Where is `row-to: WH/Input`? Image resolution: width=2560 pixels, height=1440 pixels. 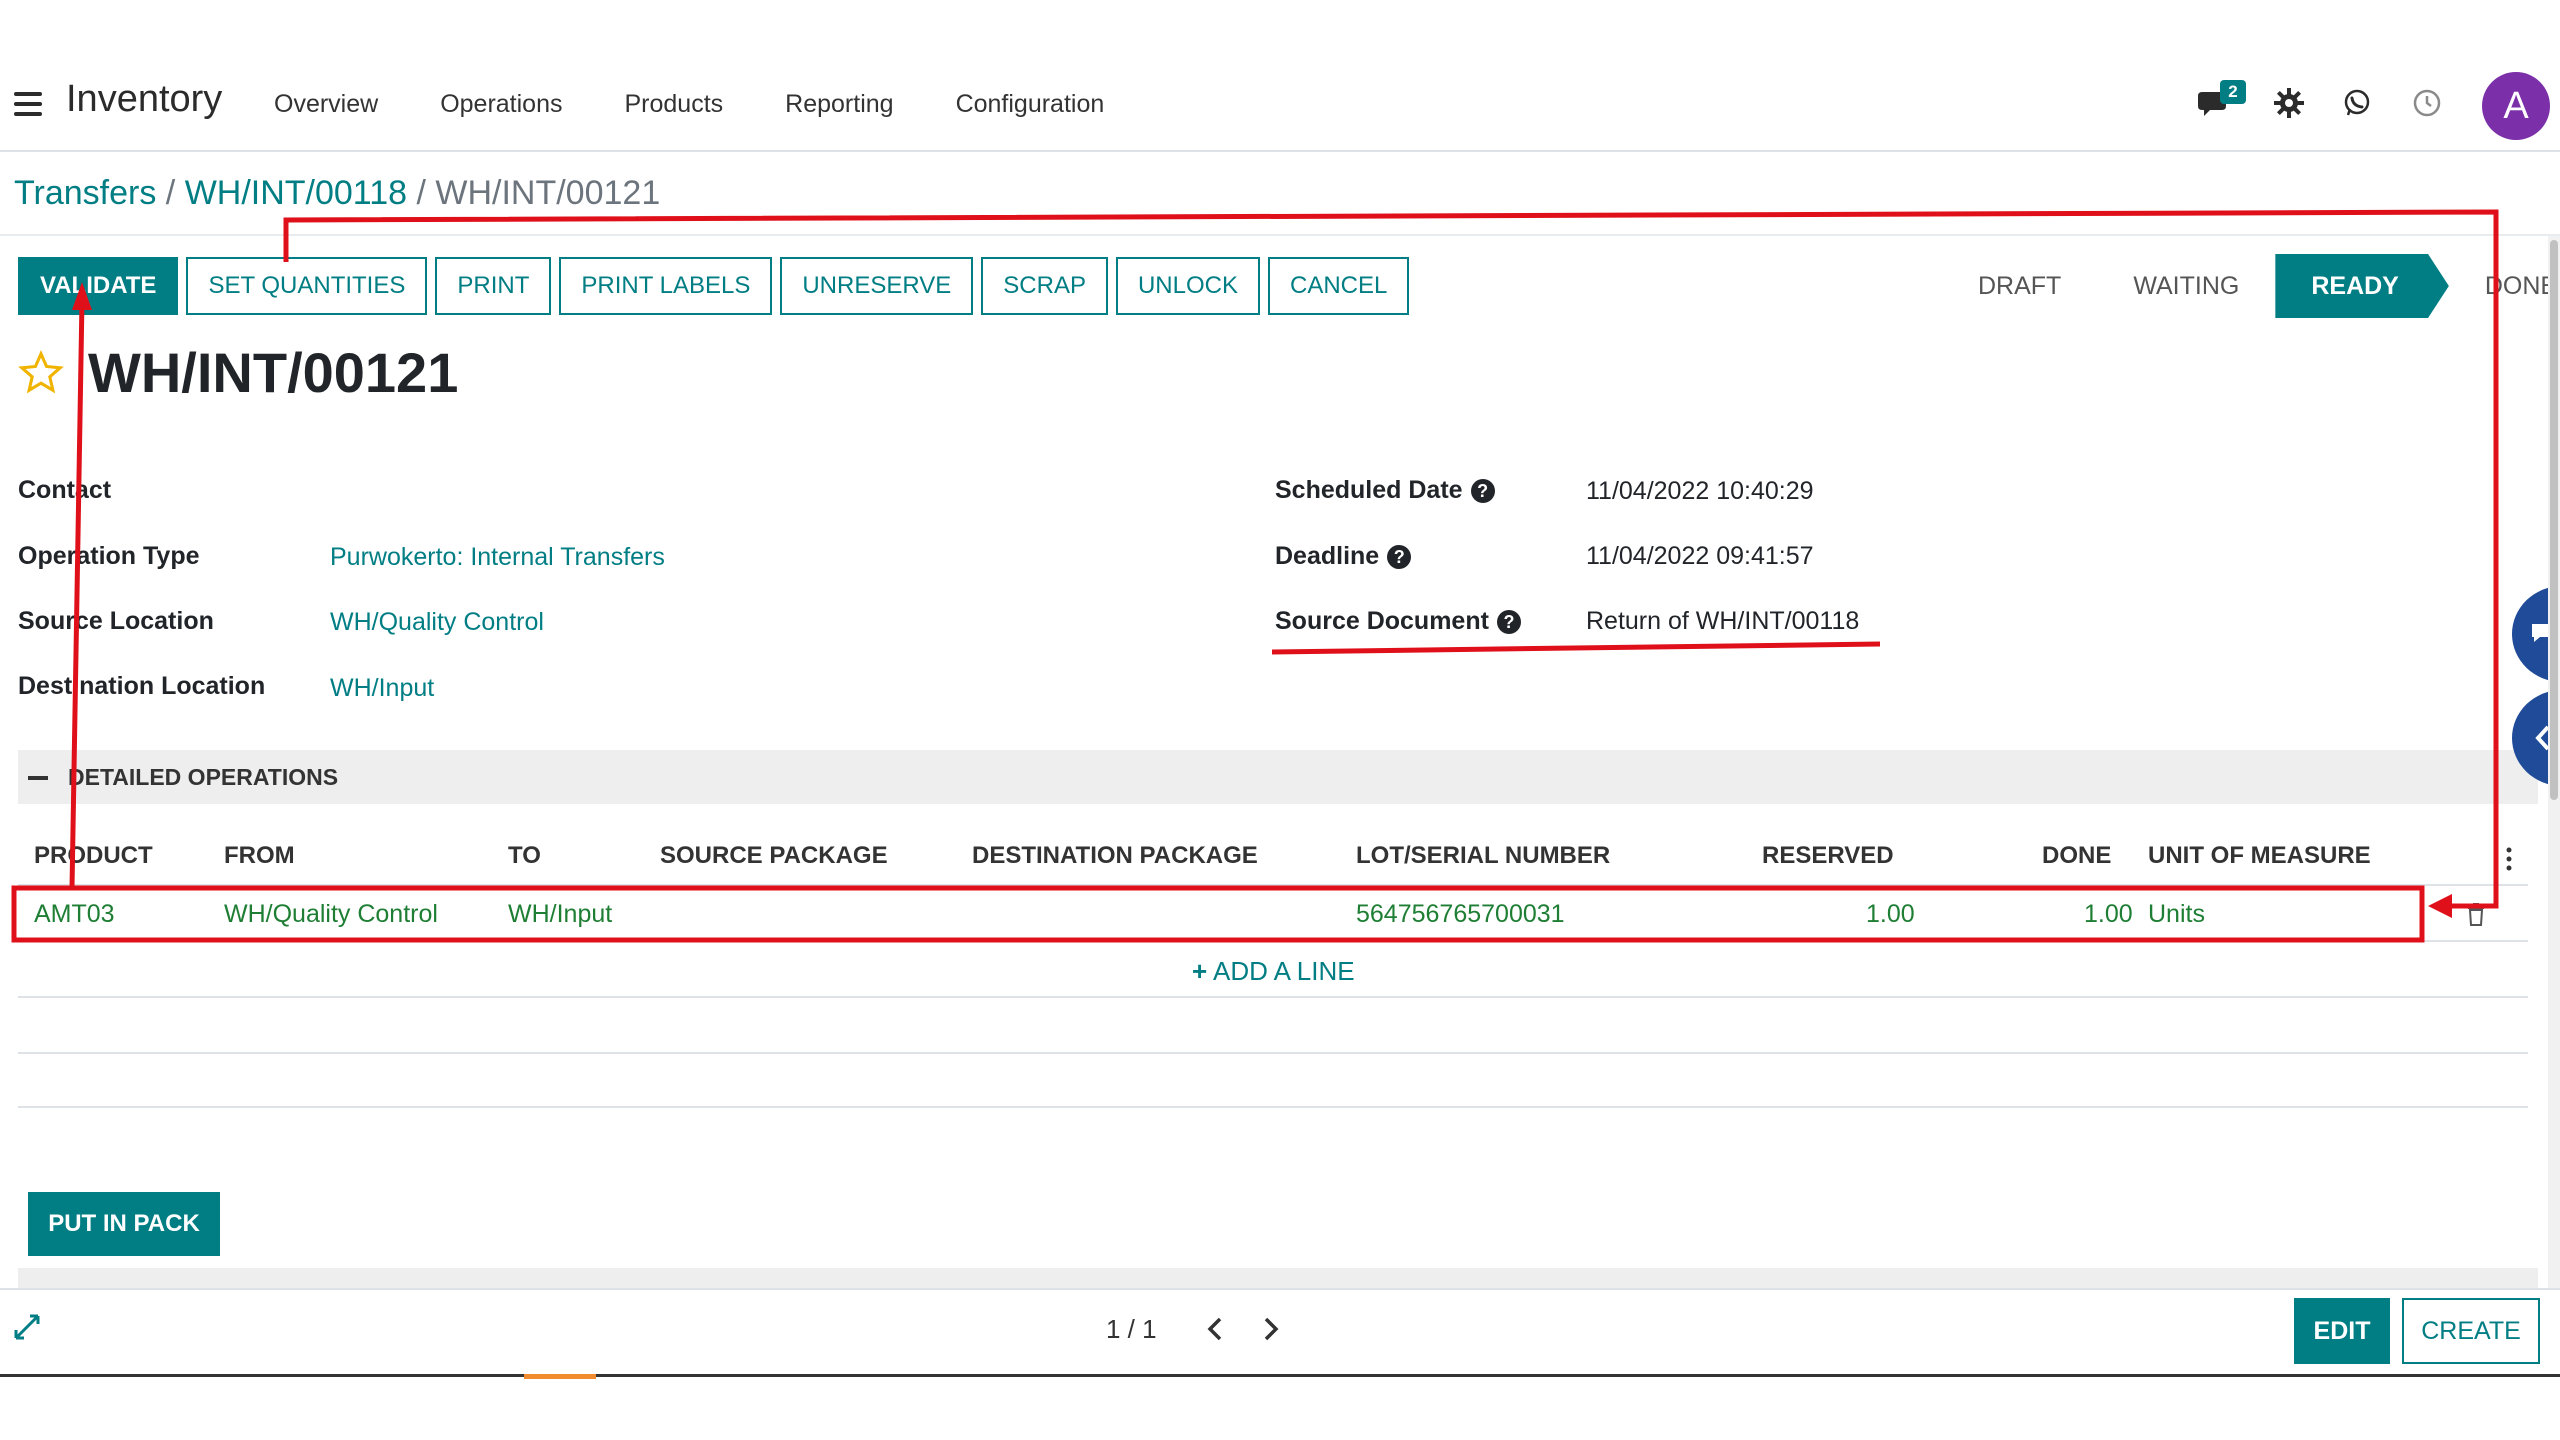 row-to: WH/Input is located at coordinates (560, 914).